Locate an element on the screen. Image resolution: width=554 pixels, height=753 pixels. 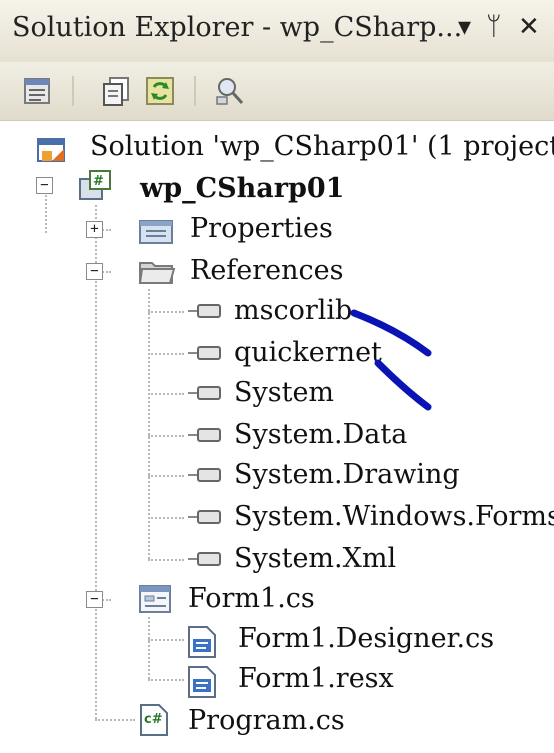
properties-icon is located at coordinates (38, 91).